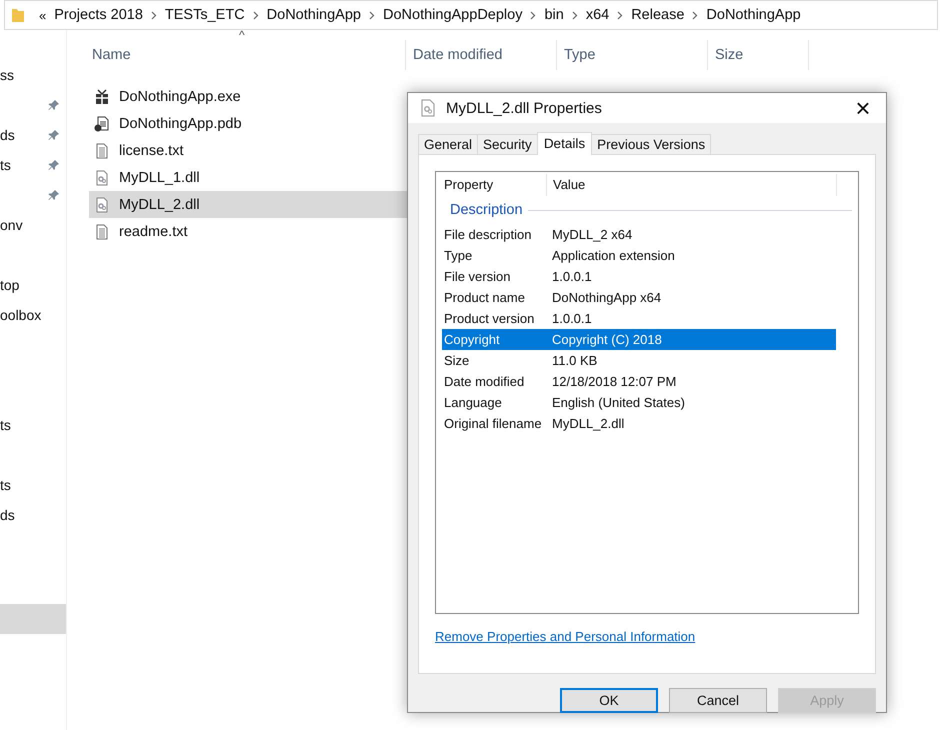  What do you see at coordinates (484, 381) in the screenshot?
I see `property-name: Date modified` at bounding box center [484, 381].